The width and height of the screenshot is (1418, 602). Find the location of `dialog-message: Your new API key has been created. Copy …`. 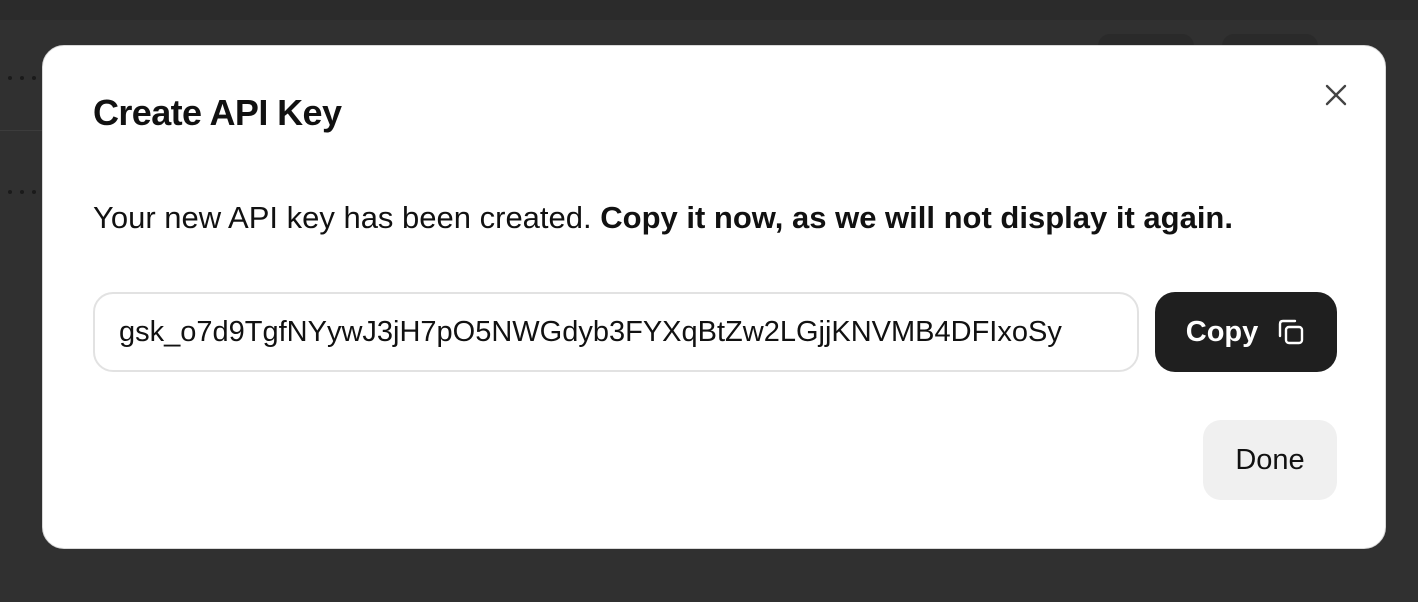

dialog-message: Your new API key has been created. Copy … is located at coordinates (663, 218).